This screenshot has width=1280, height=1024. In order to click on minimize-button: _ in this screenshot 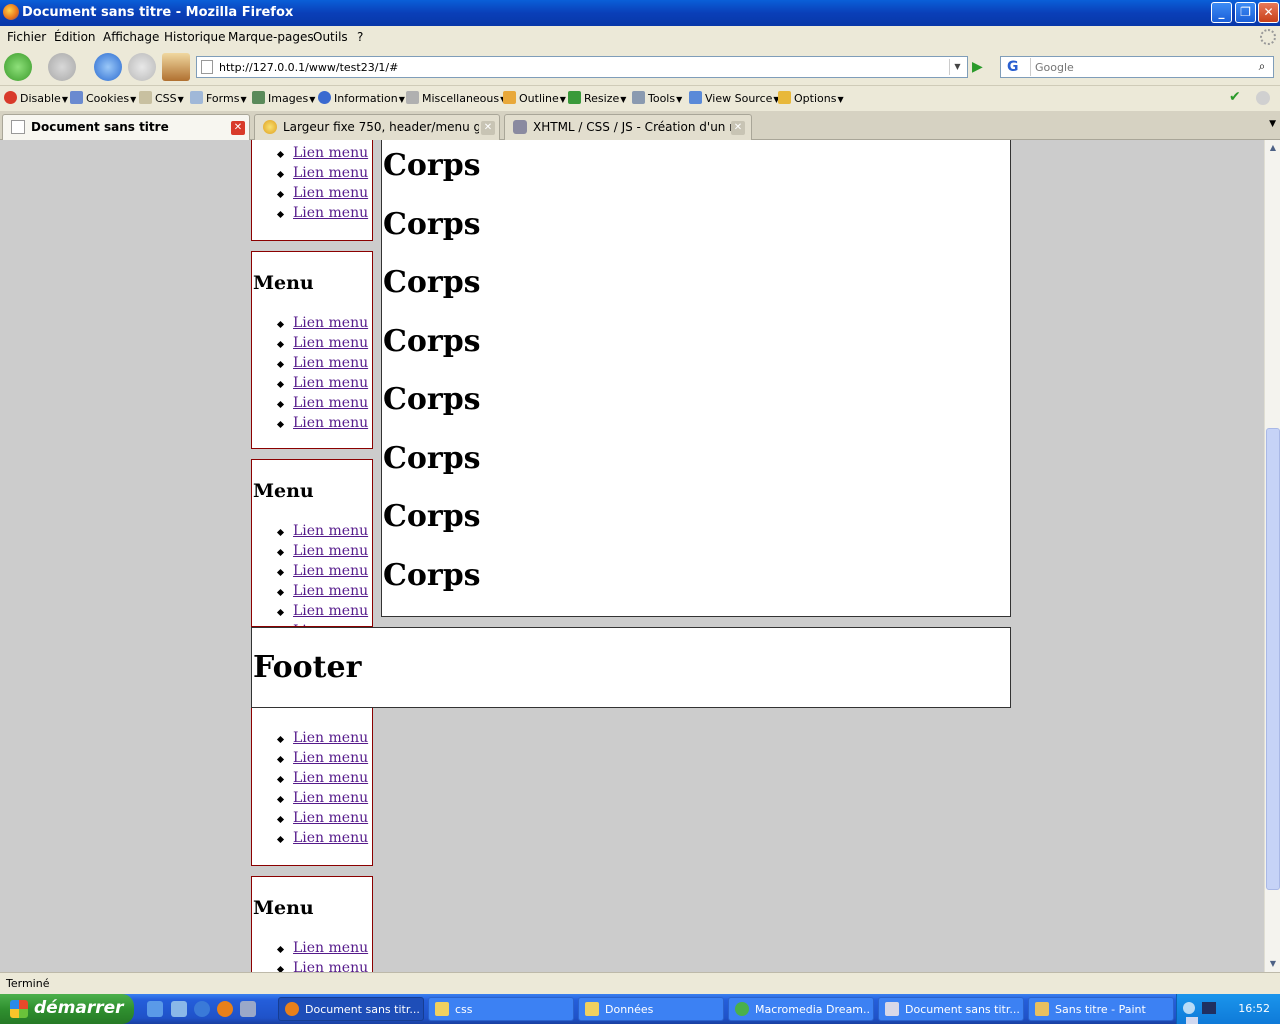, I will do `click(1221, 12)`.